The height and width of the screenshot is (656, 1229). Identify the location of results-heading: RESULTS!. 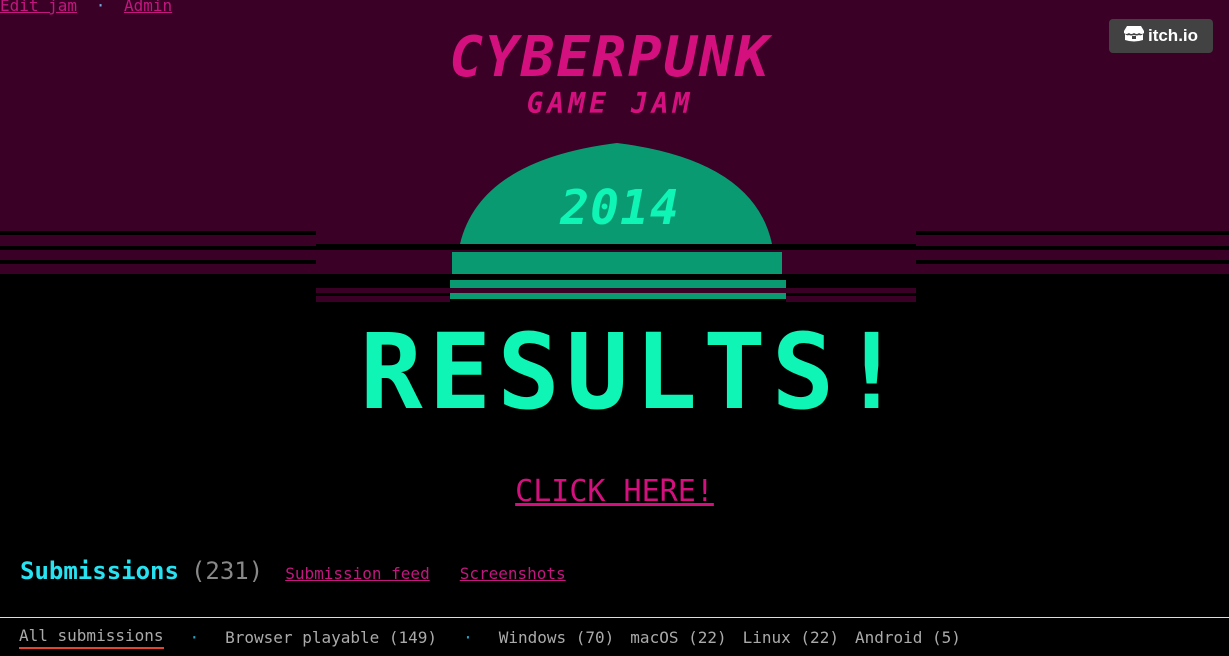
(634, 372).